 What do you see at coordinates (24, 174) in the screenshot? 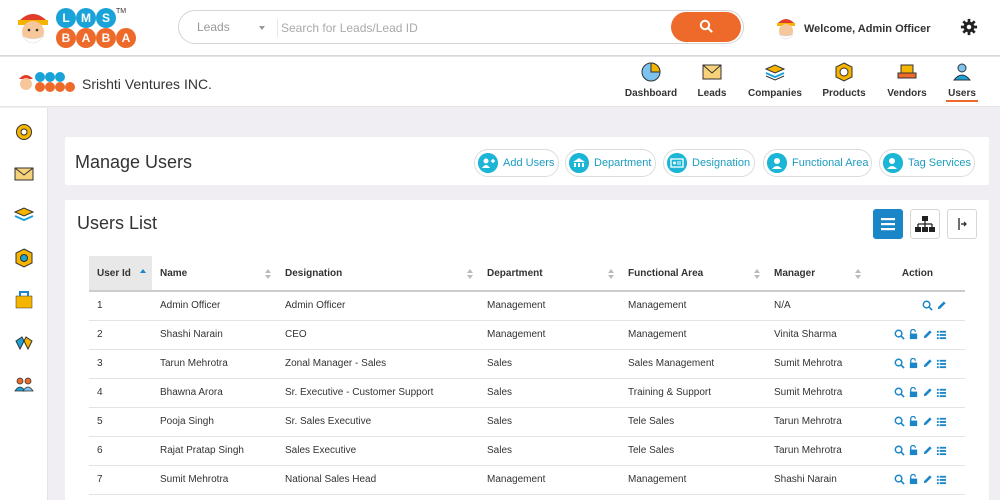
I see `envelope-icon` at bounding box center [24, 174].